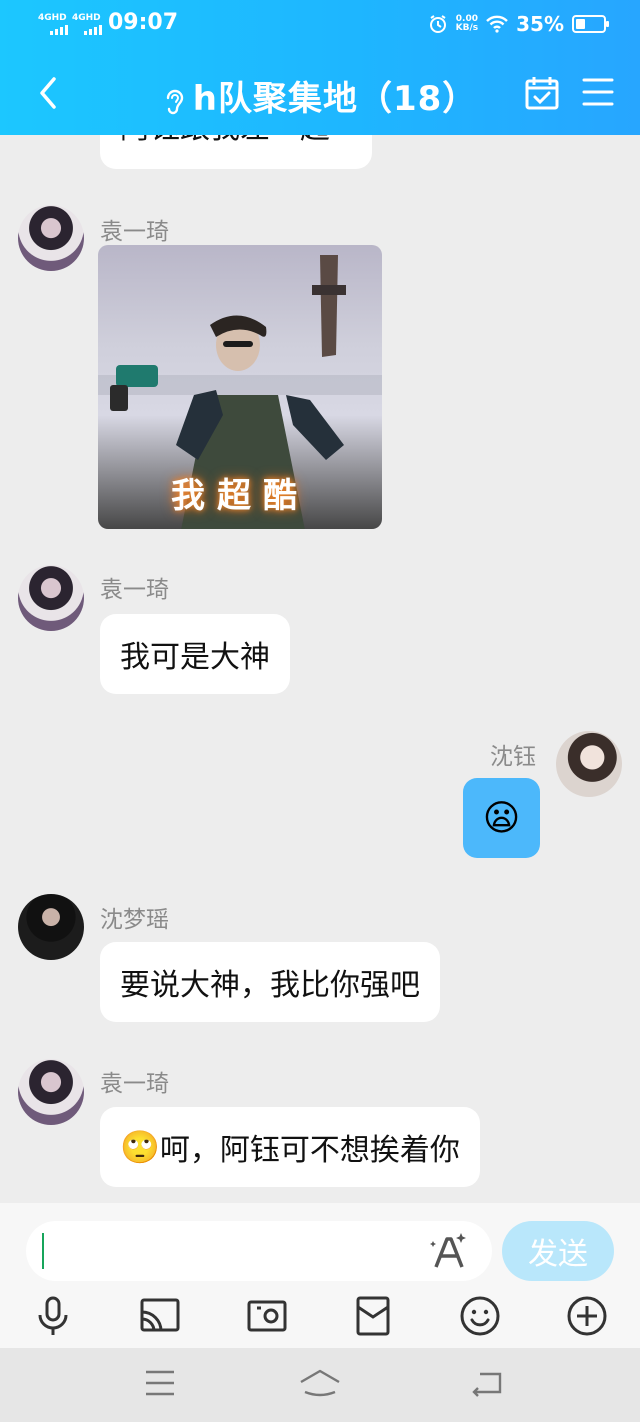 Image resolution: width=640 pixels, height=1422 pixels. I want to click on text-caret, so click(43, 1251).